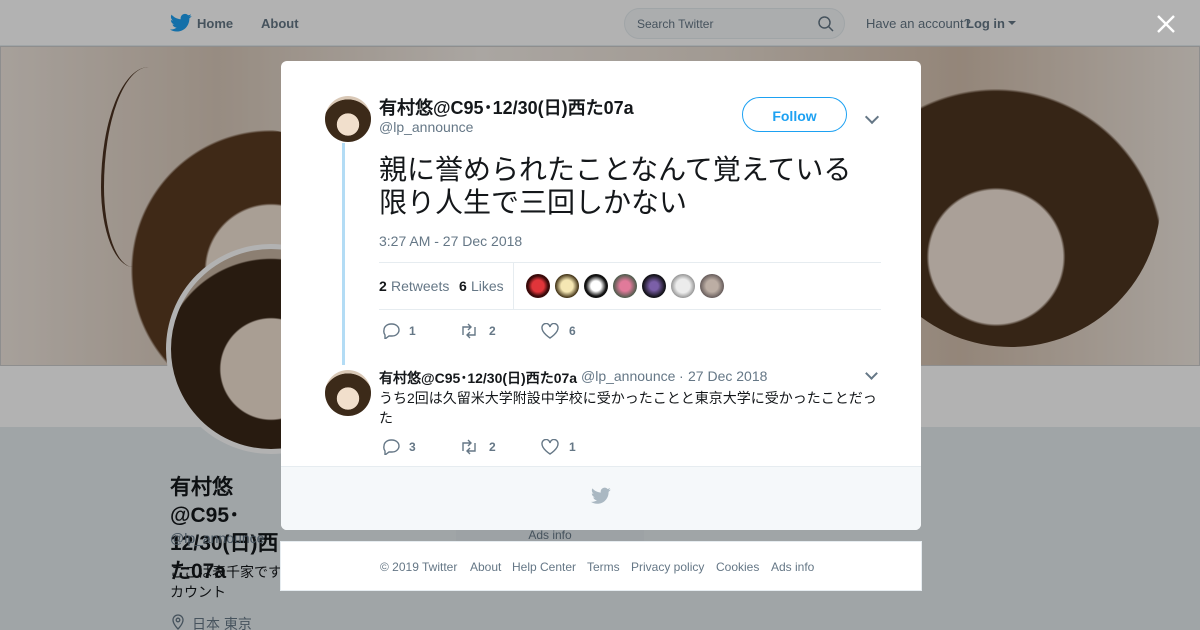  Describe the element at coordinates (485, 567) in the screenshot. I see `footer-about-link: About` at that location.